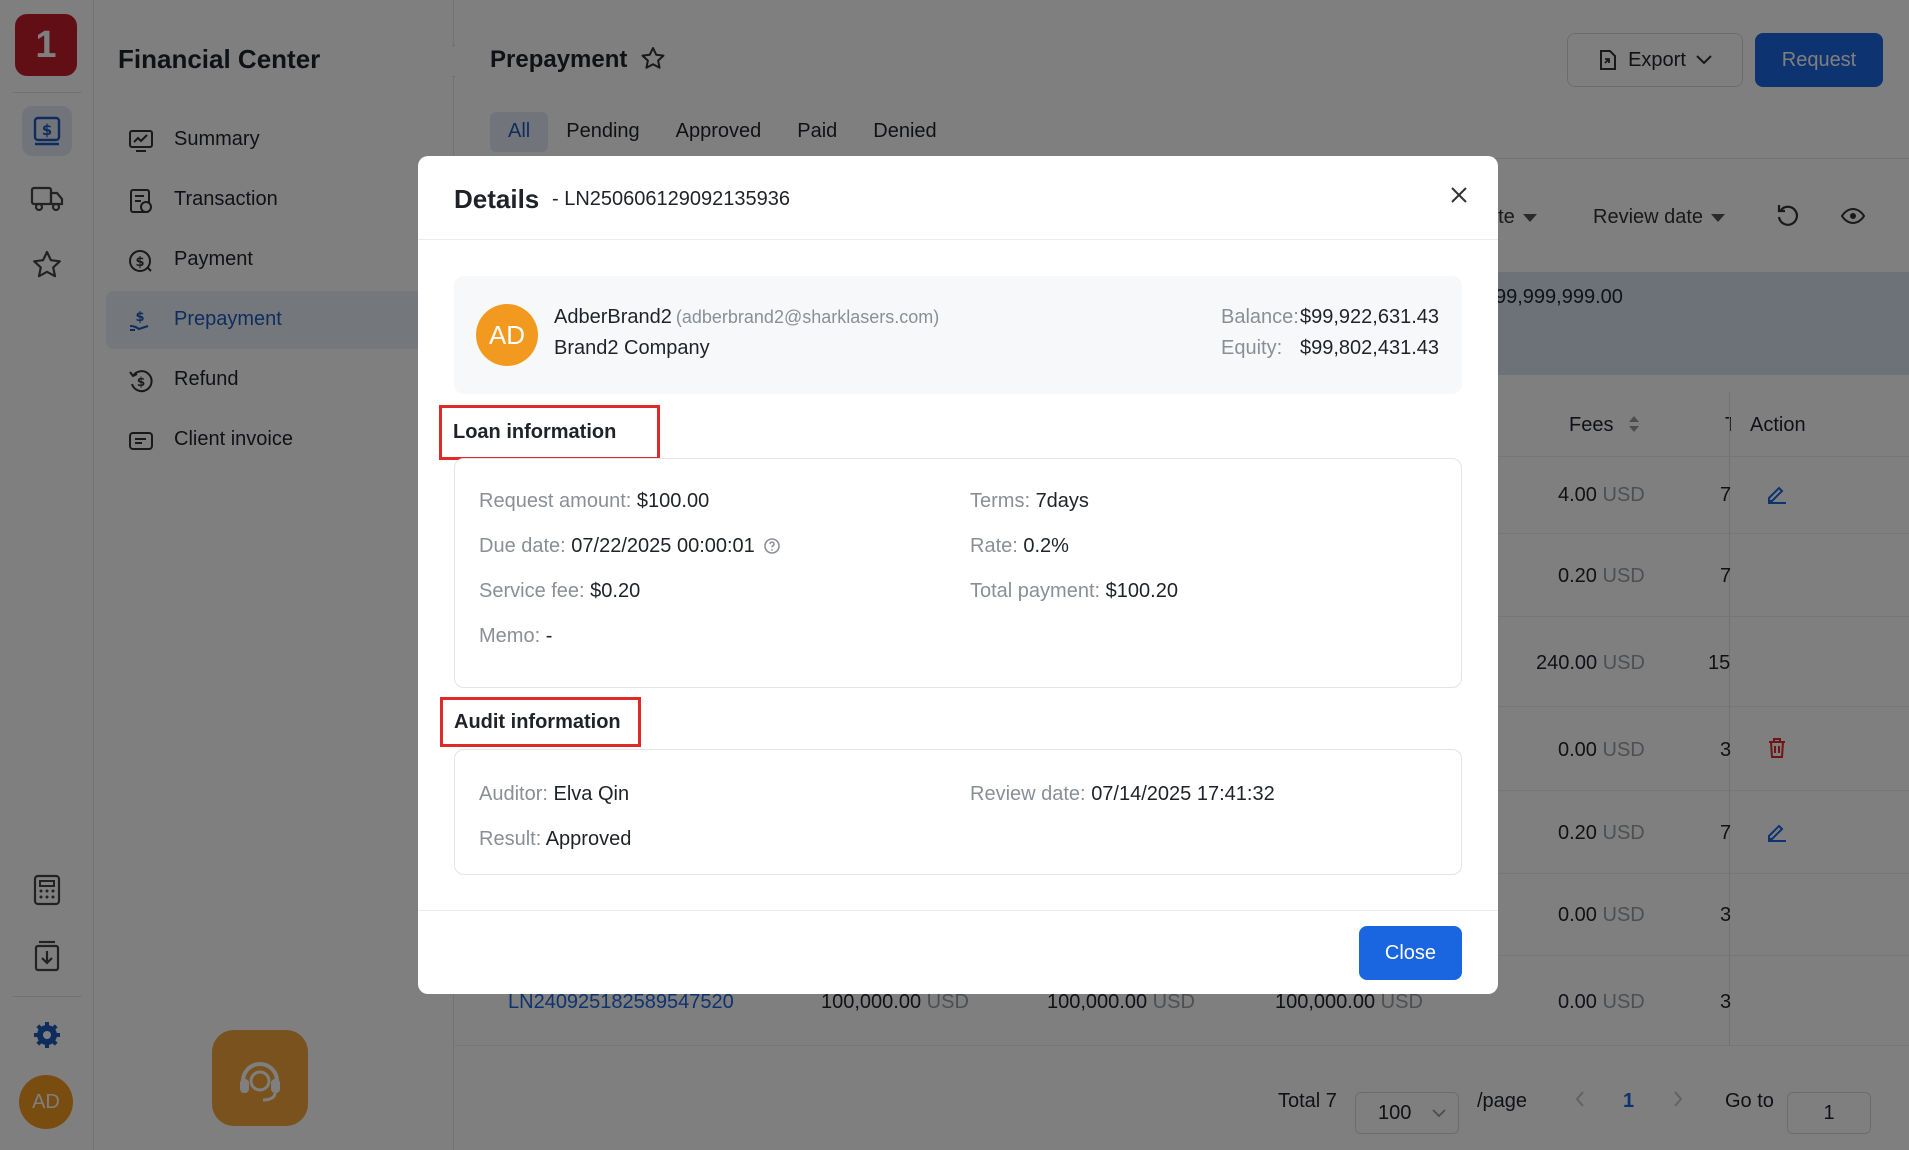 The image size is (1909, 1150). What do you see at coordinates (673, 501) in the screenshot?
I see `field-value: $100.00` at bounding box center [673, 501].